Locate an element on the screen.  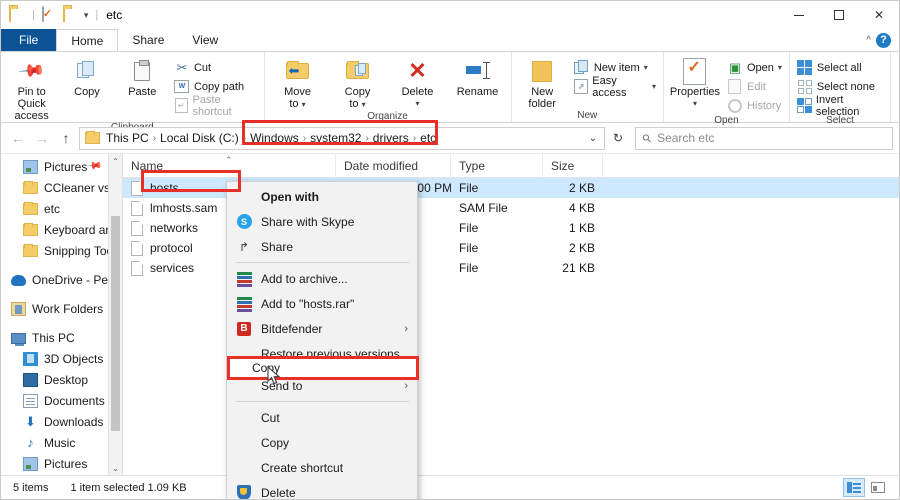
move-to-button: ⬅ Move to ▾ is located at coordinates (298, 83).